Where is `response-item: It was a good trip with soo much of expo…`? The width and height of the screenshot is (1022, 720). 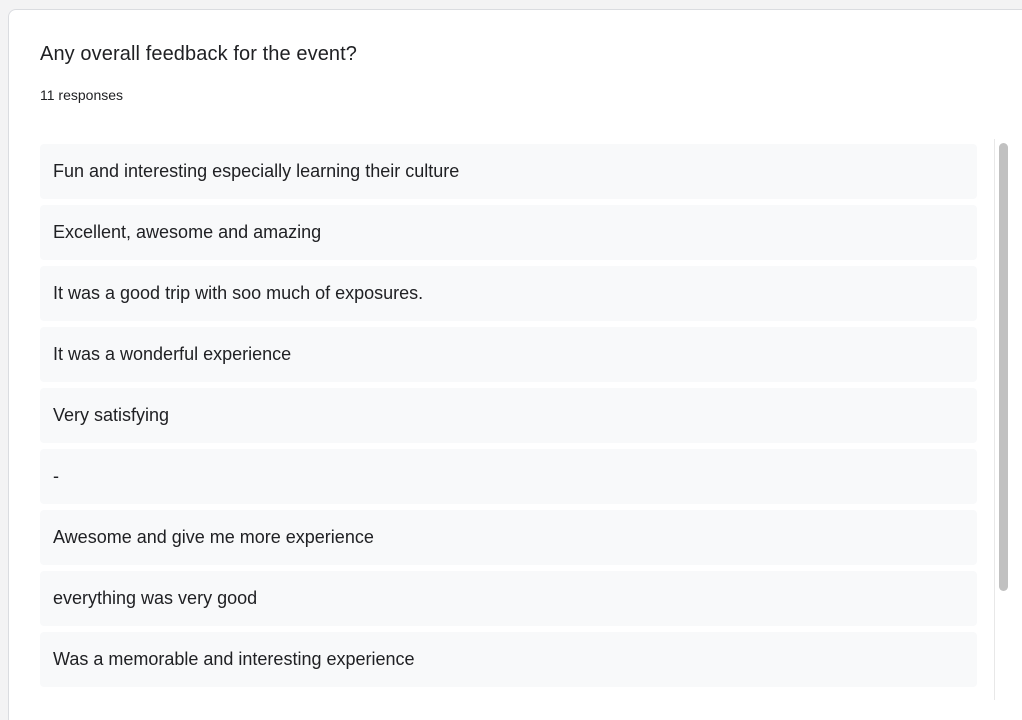
response-item: It was a good trip with soo much of expo… is located at coordinates (508, 293).